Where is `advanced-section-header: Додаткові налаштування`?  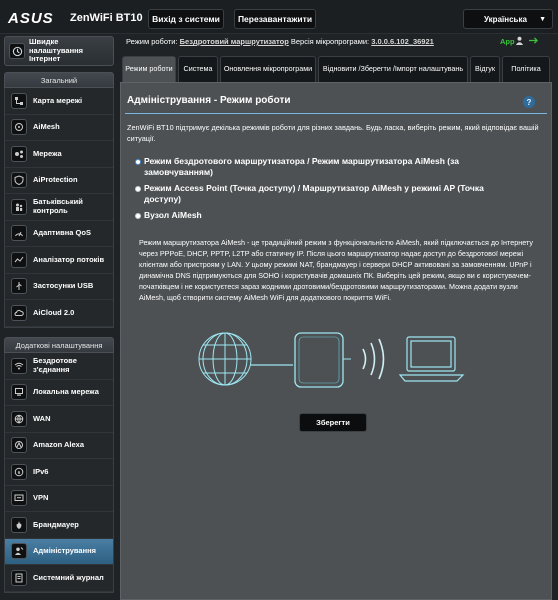 advanced-section-header: Додаткові налаштування is located at coordinates (59, 345).